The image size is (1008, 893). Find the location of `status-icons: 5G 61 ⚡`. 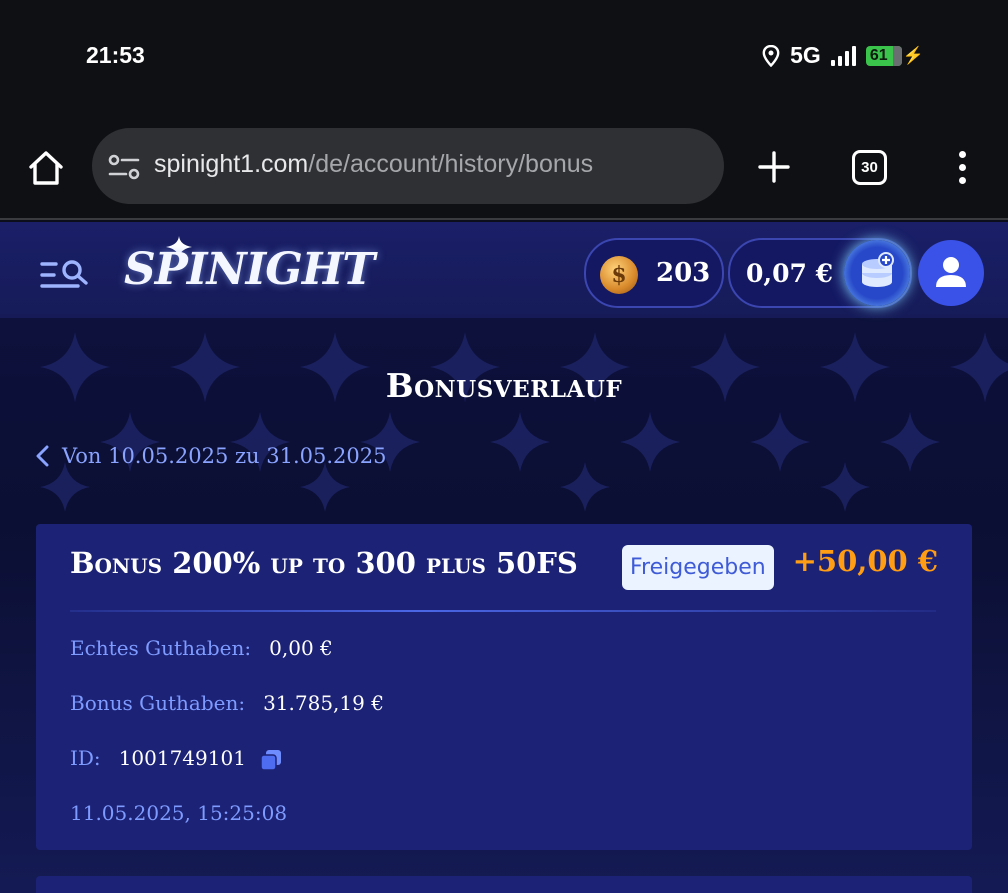

status-icons: 5G 61 ⚡ is located at coordinates (843, 55).